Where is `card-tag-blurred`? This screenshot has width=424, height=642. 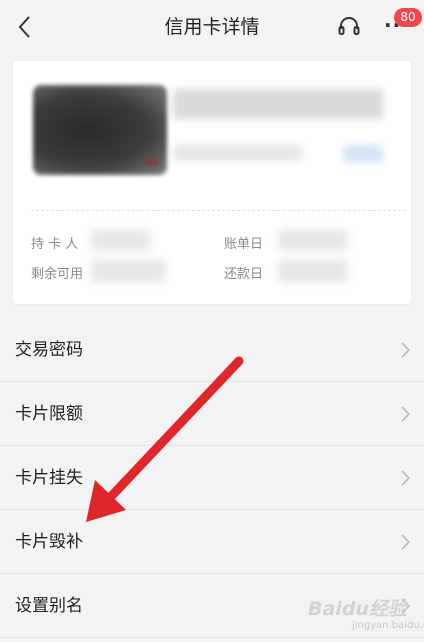
card-tag-blurred is located at coordinates (363, 154).